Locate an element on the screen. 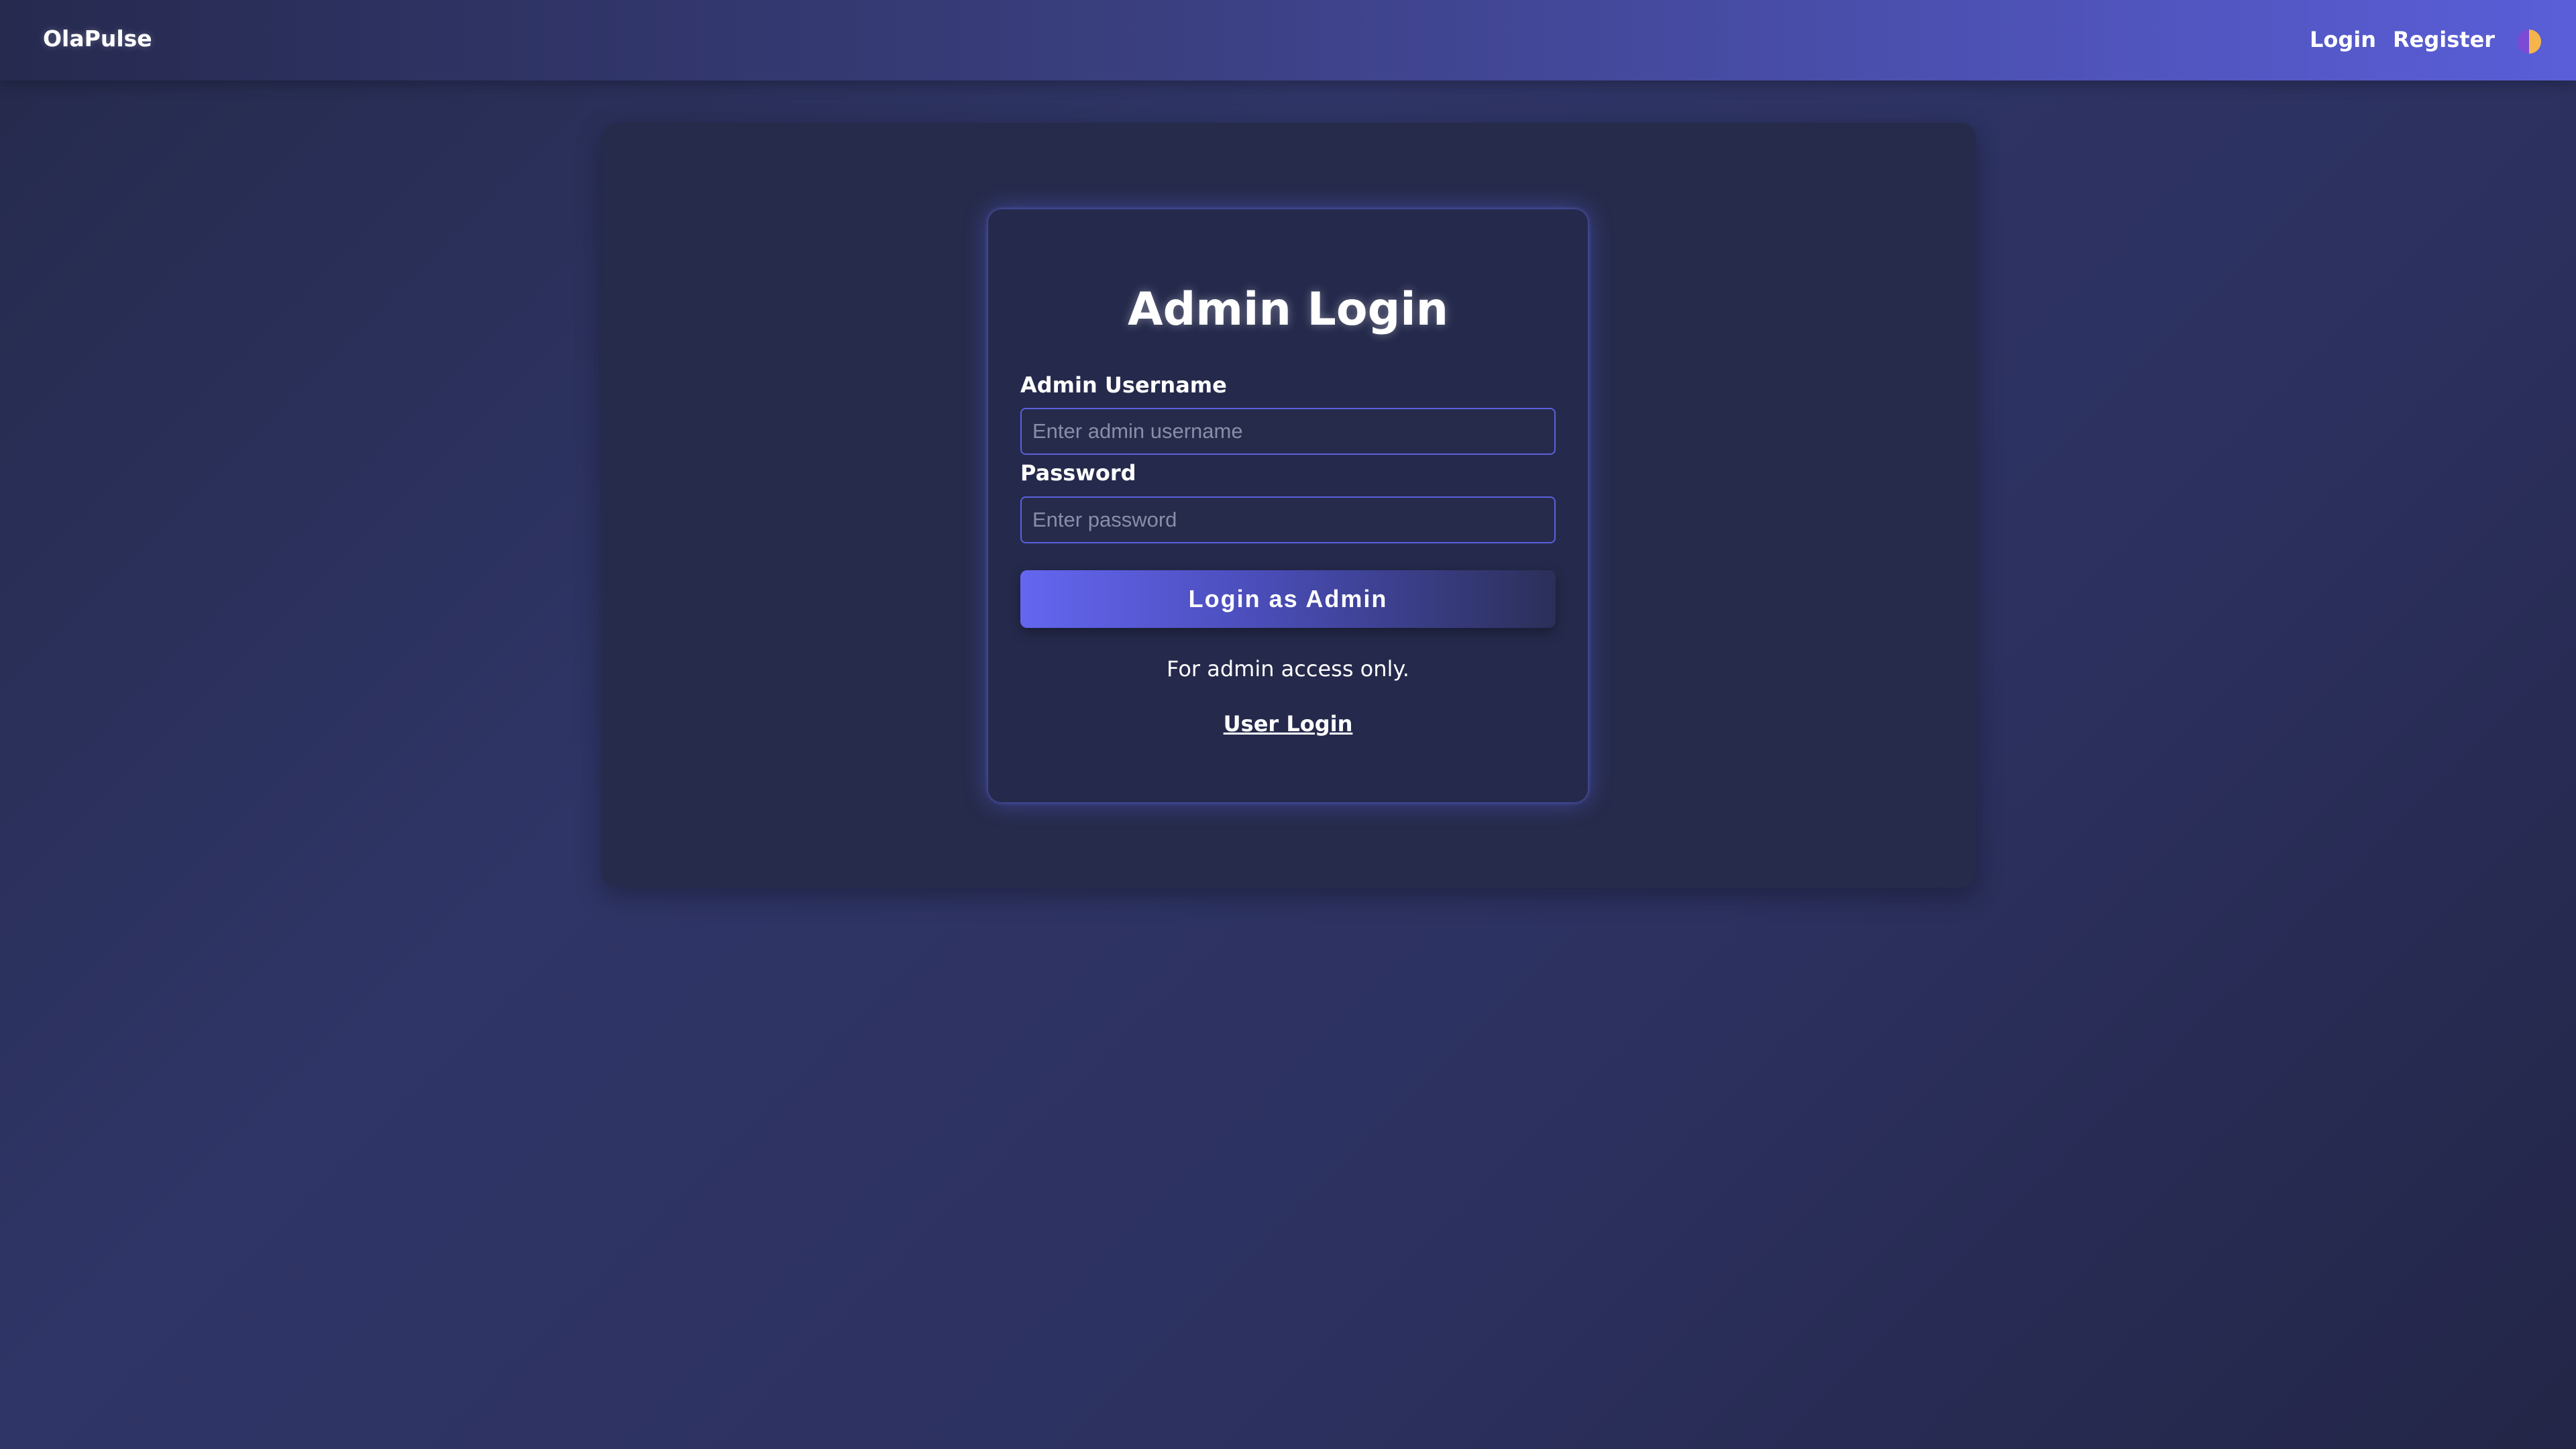  brand-logo: OlaPulse is located at coordinates (97, 38).